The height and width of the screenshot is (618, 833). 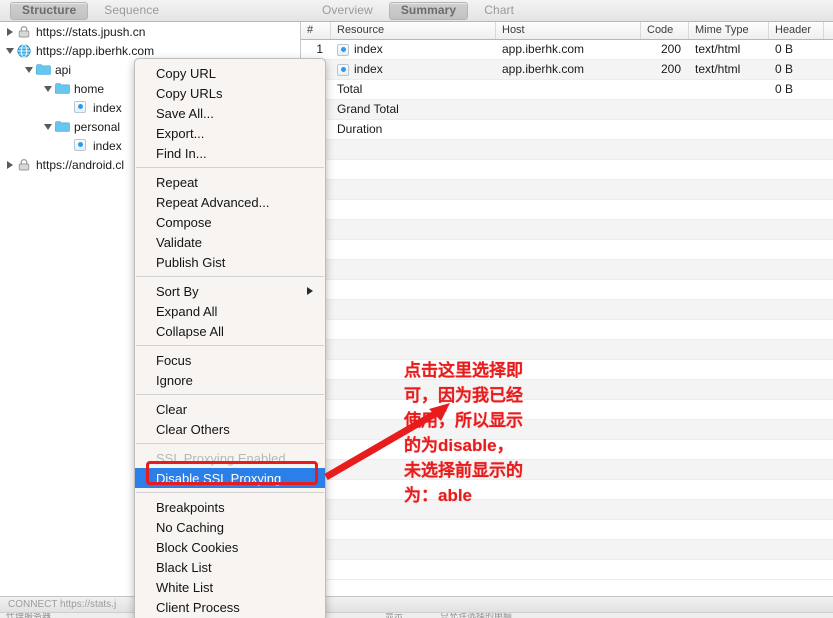 What do you see at coordinates (665, 89) in the screenshot?
I see `cell-code` at bounding box center [665, 89].